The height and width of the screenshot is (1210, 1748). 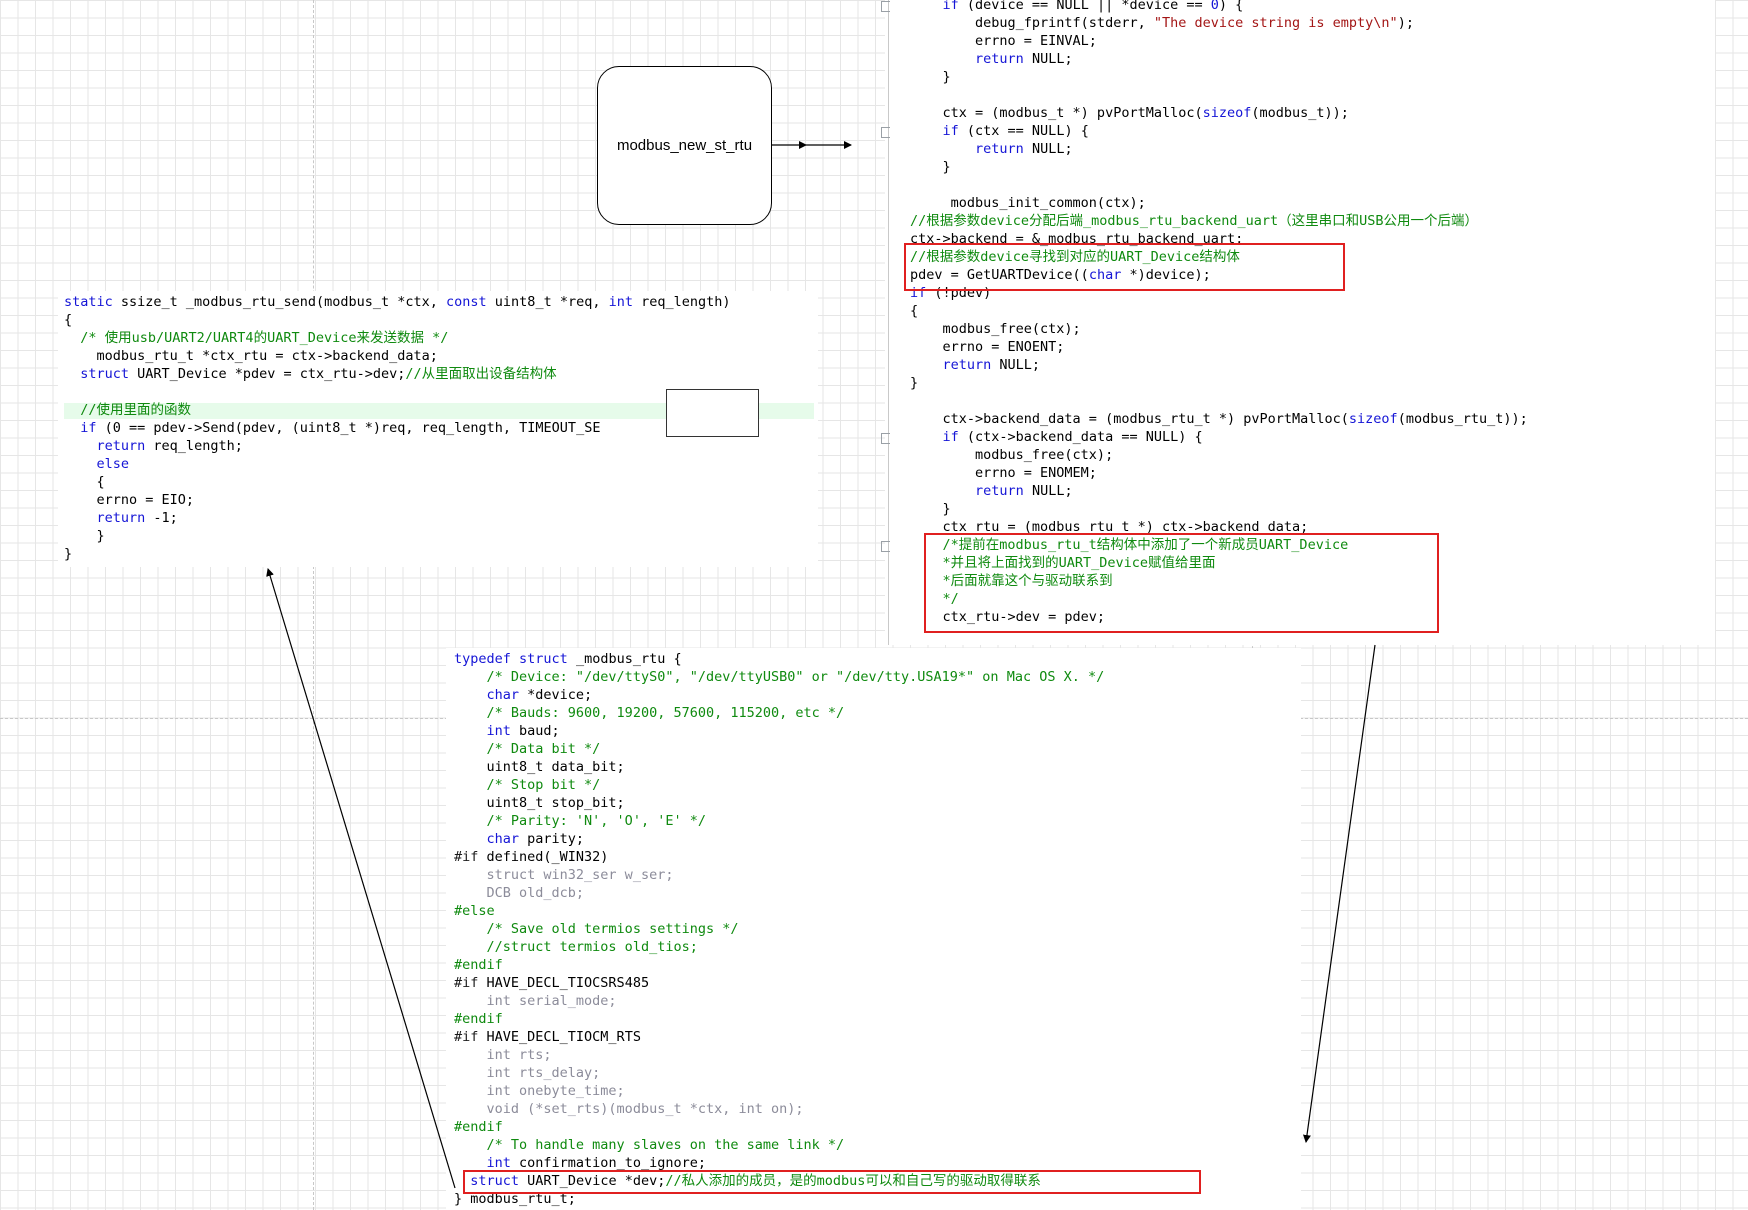 What do you see at coordinates (1339, 893) in the screenshot?
I see `connector-arrow-to-struct` at bounding box center [1339, 893].